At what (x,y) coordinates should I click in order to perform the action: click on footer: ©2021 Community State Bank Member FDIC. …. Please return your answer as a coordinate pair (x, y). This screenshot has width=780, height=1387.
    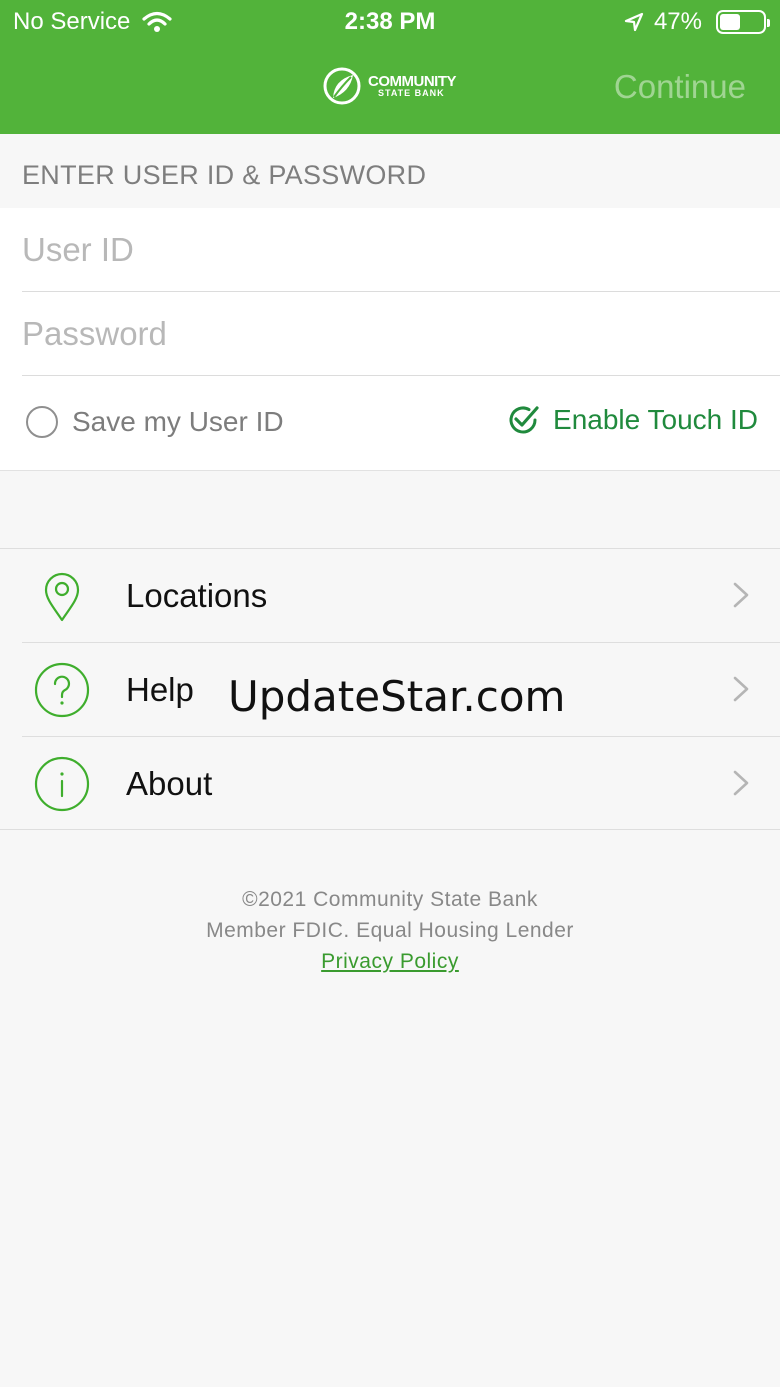
    Looking at the image, I should click on (390, 930).